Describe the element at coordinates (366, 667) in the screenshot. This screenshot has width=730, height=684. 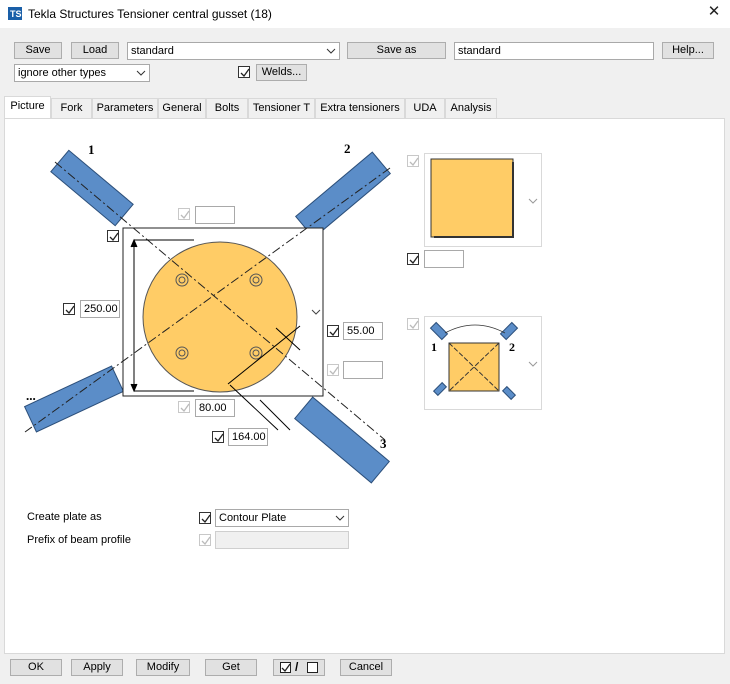
I see `cancel-button: Cancel` at that location.